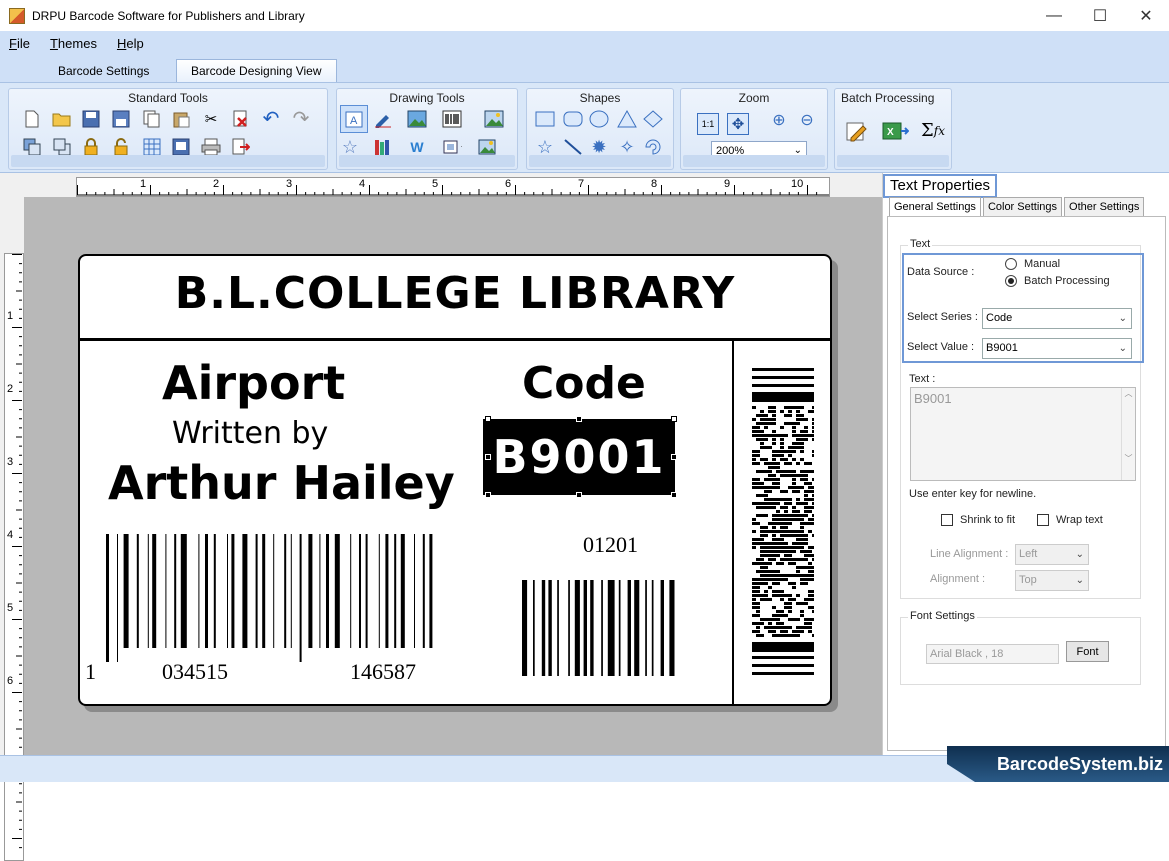 This screenshot has width=1169, height=861. Describe the element at coordinates (62, 119) in the screenshot. I see `open-icon` at that location.